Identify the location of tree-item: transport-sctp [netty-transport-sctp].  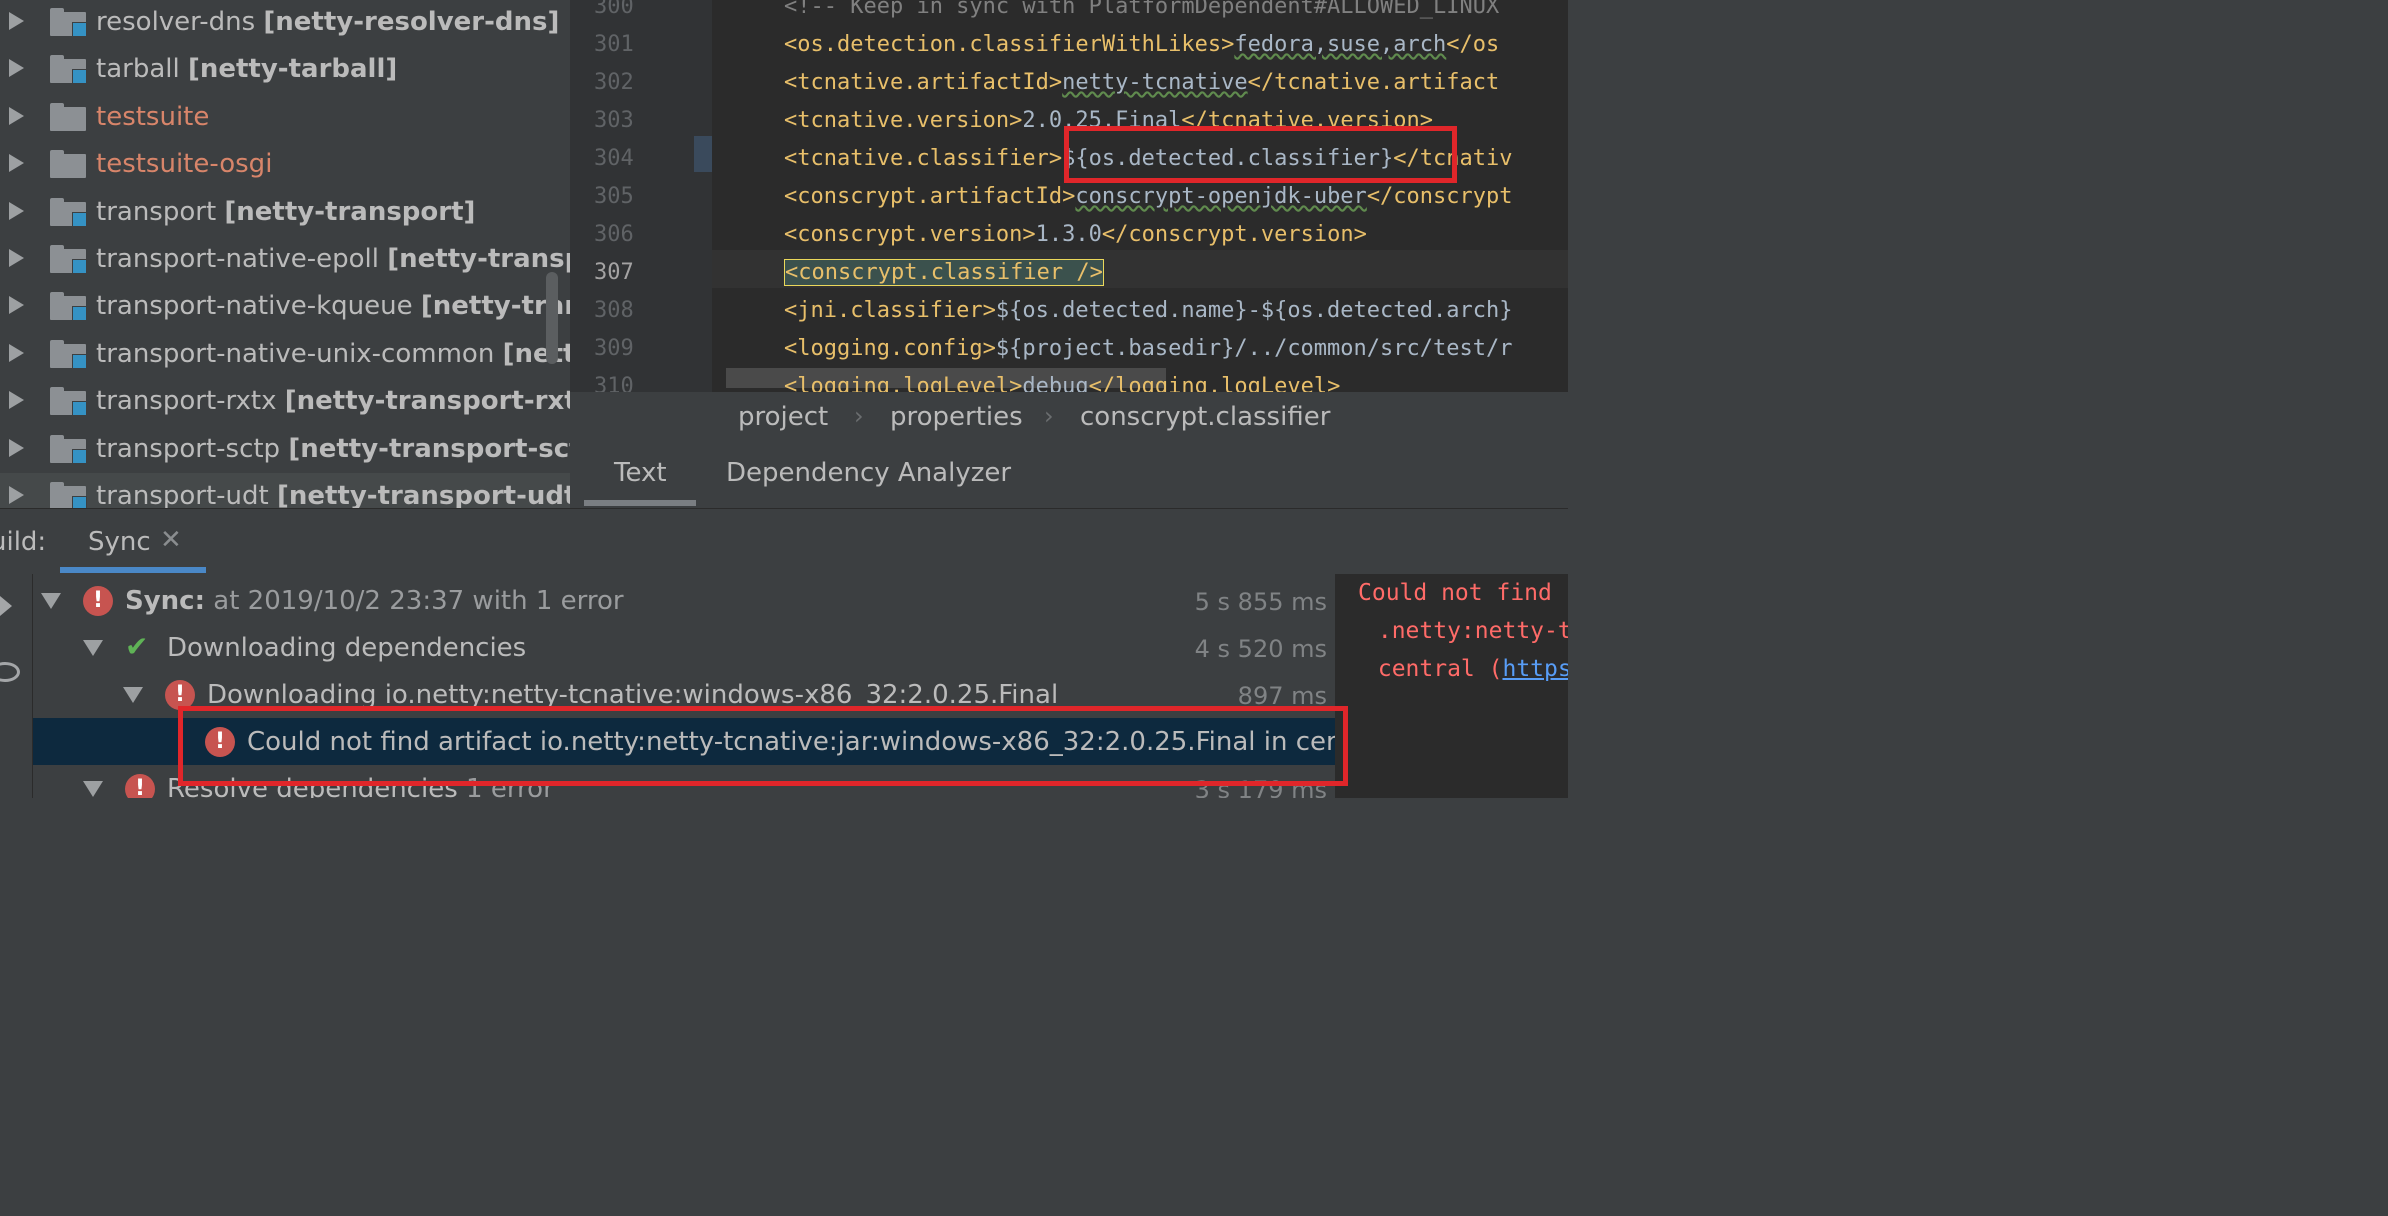
(285, 449).